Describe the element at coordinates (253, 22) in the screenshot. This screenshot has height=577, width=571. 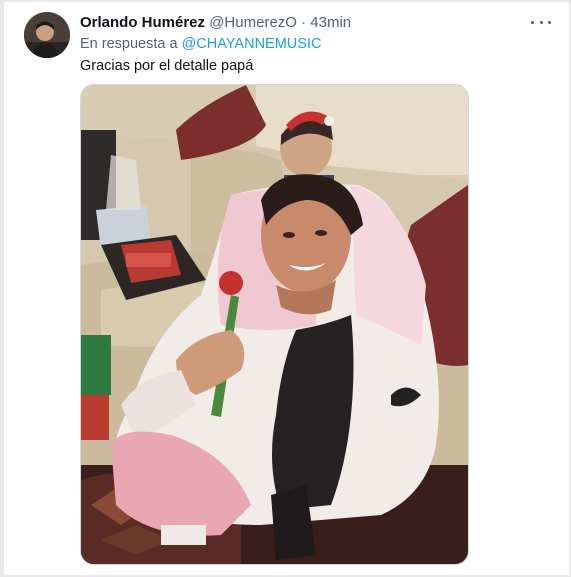
I see `author-handle: @HumerezO` at that location.